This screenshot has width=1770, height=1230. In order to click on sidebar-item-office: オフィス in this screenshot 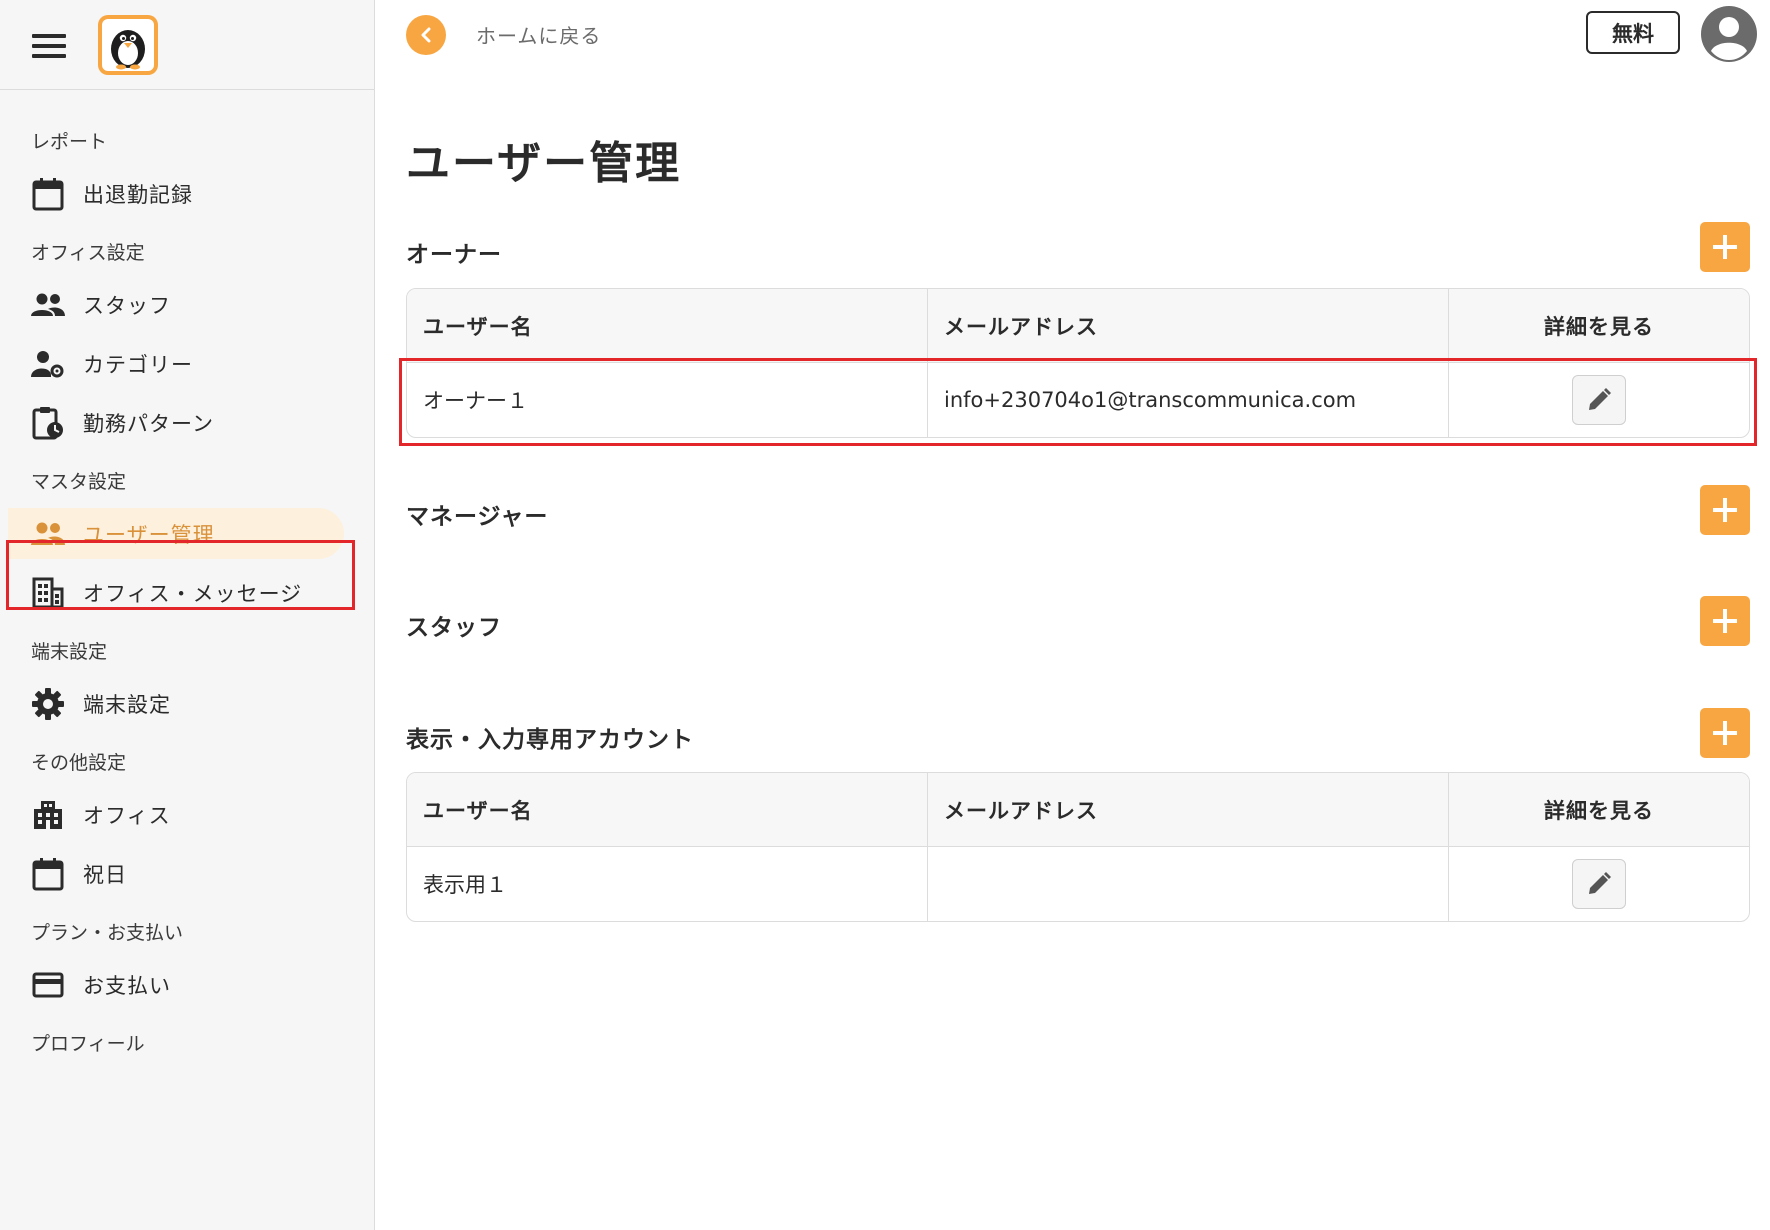, I will do `click(187, 814)`.